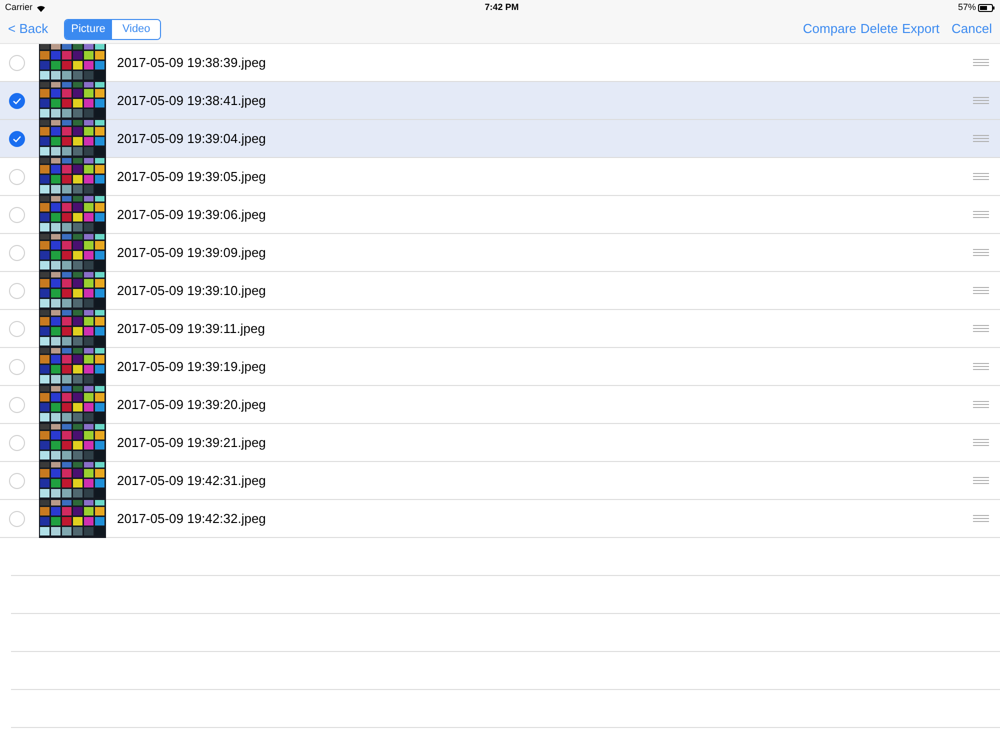  Describe the element at coordinates (500, 139) in the screenshot. I see `file-row: 2017-05-09 19:39:04.jpeg` at that location.